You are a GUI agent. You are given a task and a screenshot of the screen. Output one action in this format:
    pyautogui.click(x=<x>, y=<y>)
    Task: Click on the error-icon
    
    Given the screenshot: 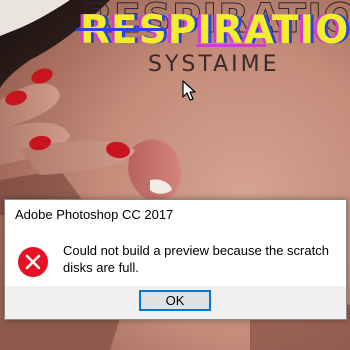 What is the action you would take?
    pyautogui.click(x=33, y=262)
    